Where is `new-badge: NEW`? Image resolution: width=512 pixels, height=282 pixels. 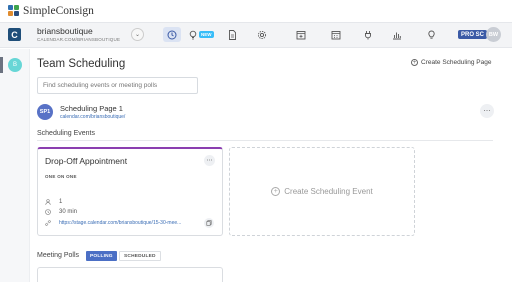 new-badge: NEW is located at coordinates (206, 34).